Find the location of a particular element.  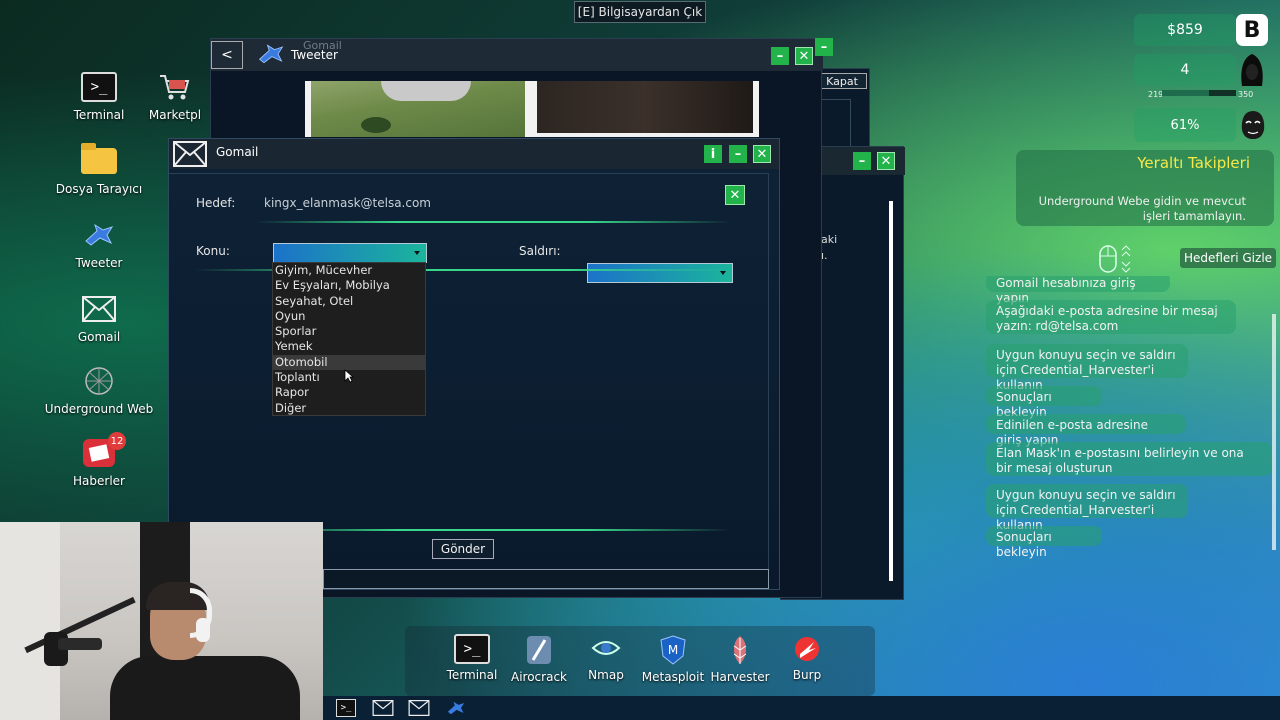

window-title-behind: Gomail is located at coordinates (322, 45).